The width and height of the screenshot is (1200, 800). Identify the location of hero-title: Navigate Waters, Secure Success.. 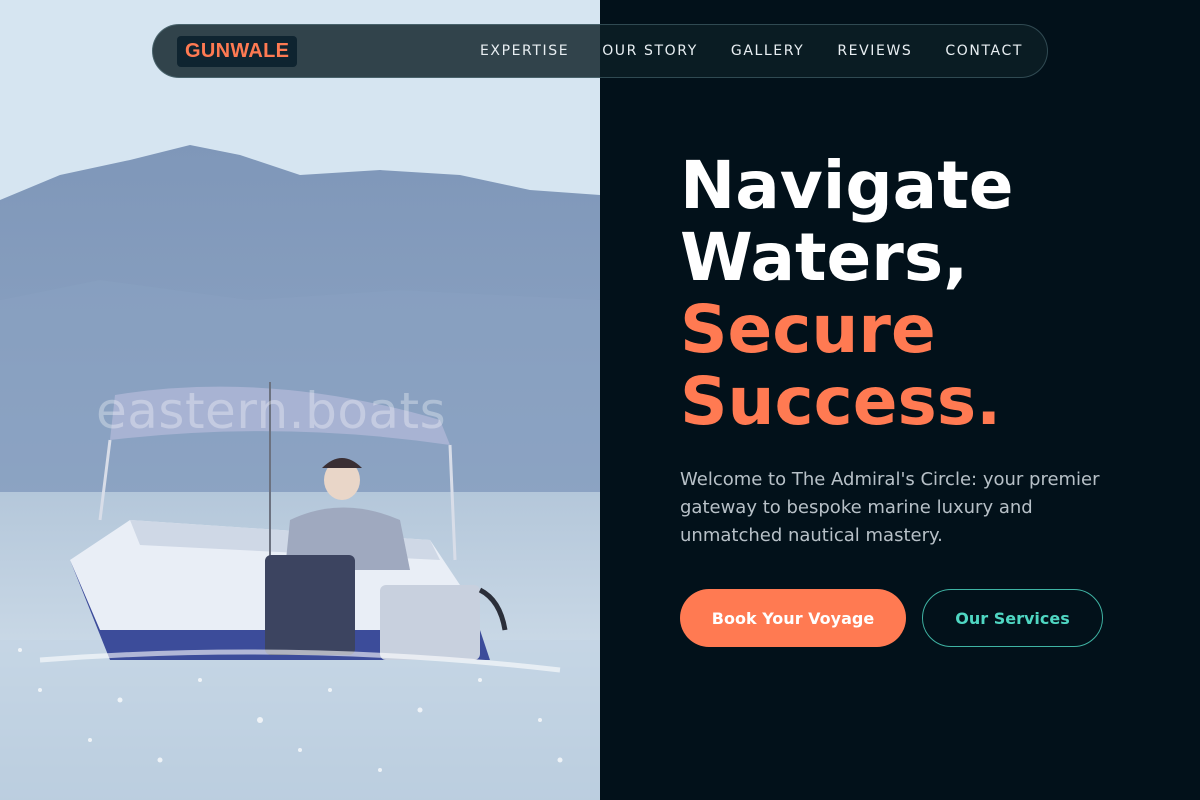
(915, 294).